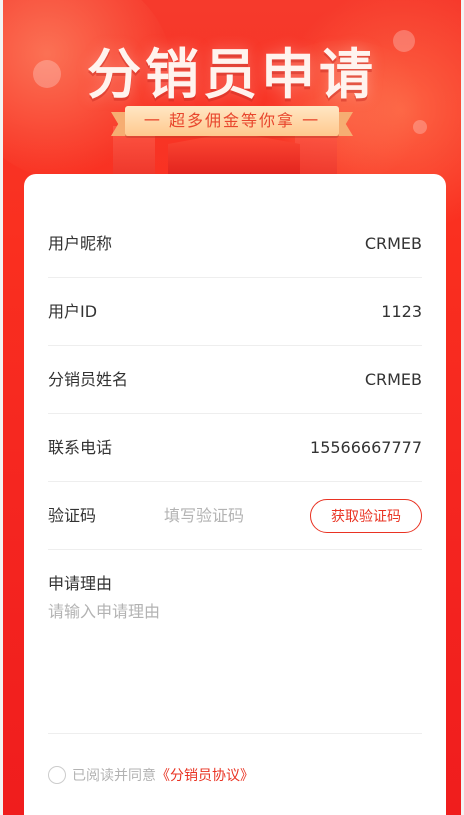 This screenshot has height=815, width=464. What do you see at coordinates (420, 127) in the screenshot?
I see `decor-bubble` at bounding box center [420, 127].